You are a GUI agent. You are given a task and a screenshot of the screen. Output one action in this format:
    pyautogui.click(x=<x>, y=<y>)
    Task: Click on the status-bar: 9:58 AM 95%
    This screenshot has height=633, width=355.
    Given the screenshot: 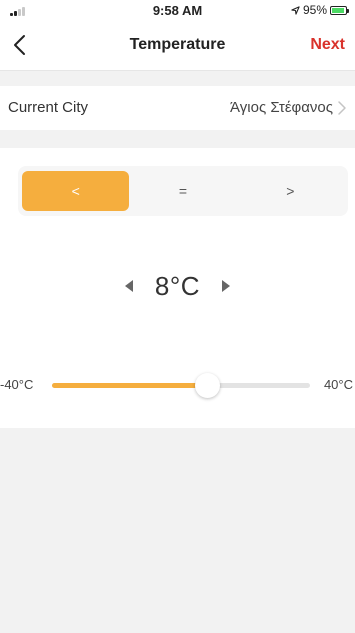 What is the action you would take?
    pyautogui.click(x=177, y=11)
    